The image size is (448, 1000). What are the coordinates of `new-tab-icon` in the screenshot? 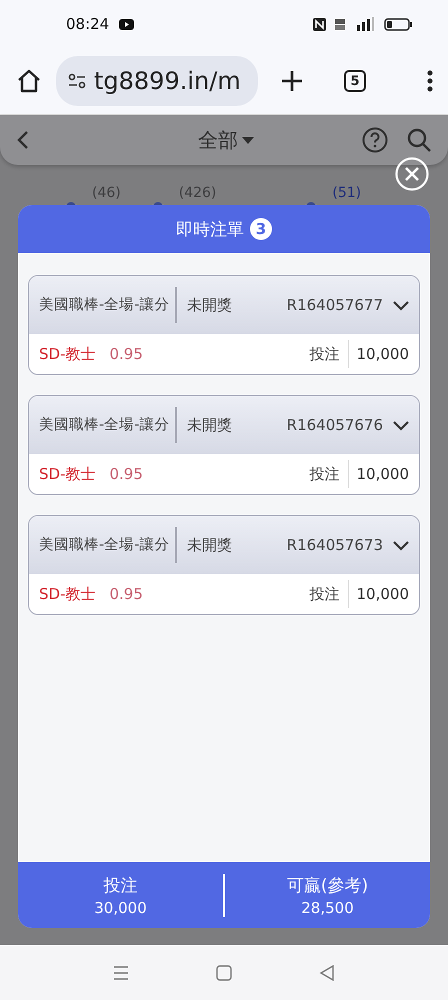 It's located at (292, 81).